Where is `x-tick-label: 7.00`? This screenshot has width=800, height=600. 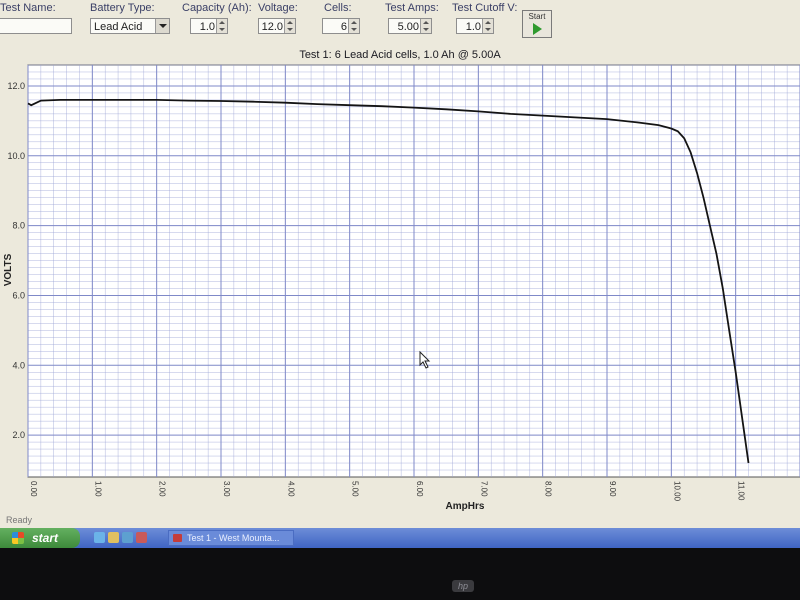
x-tick-label: 7.00 is located at coordinates (483, 489).